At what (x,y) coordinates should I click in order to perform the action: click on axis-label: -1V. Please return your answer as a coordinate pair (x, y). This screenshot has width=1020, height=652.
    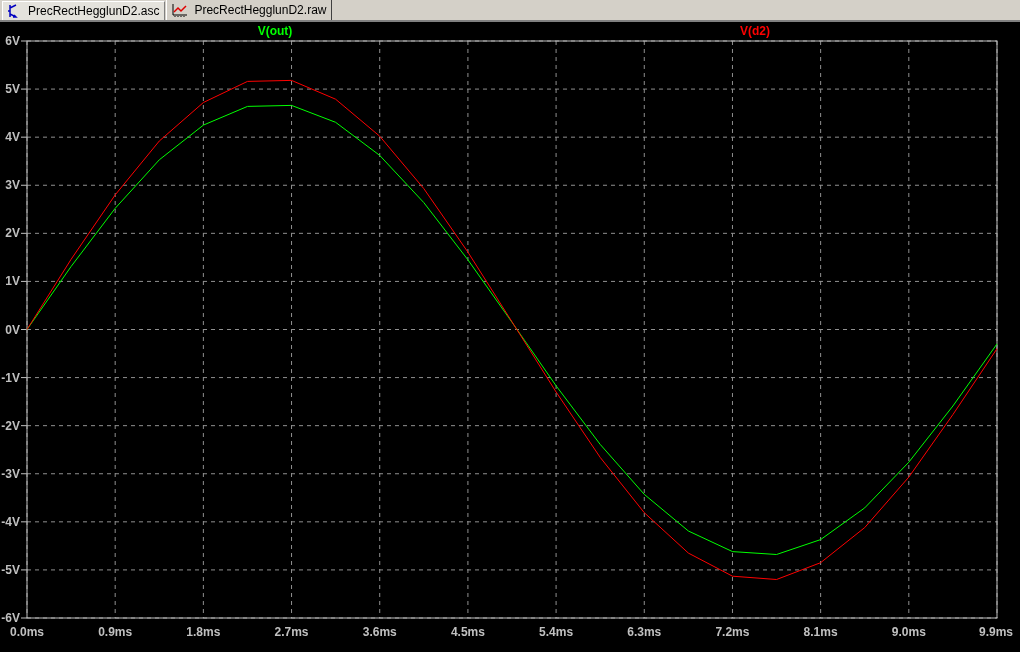
    Looking at the image, I should click on (10, 377).